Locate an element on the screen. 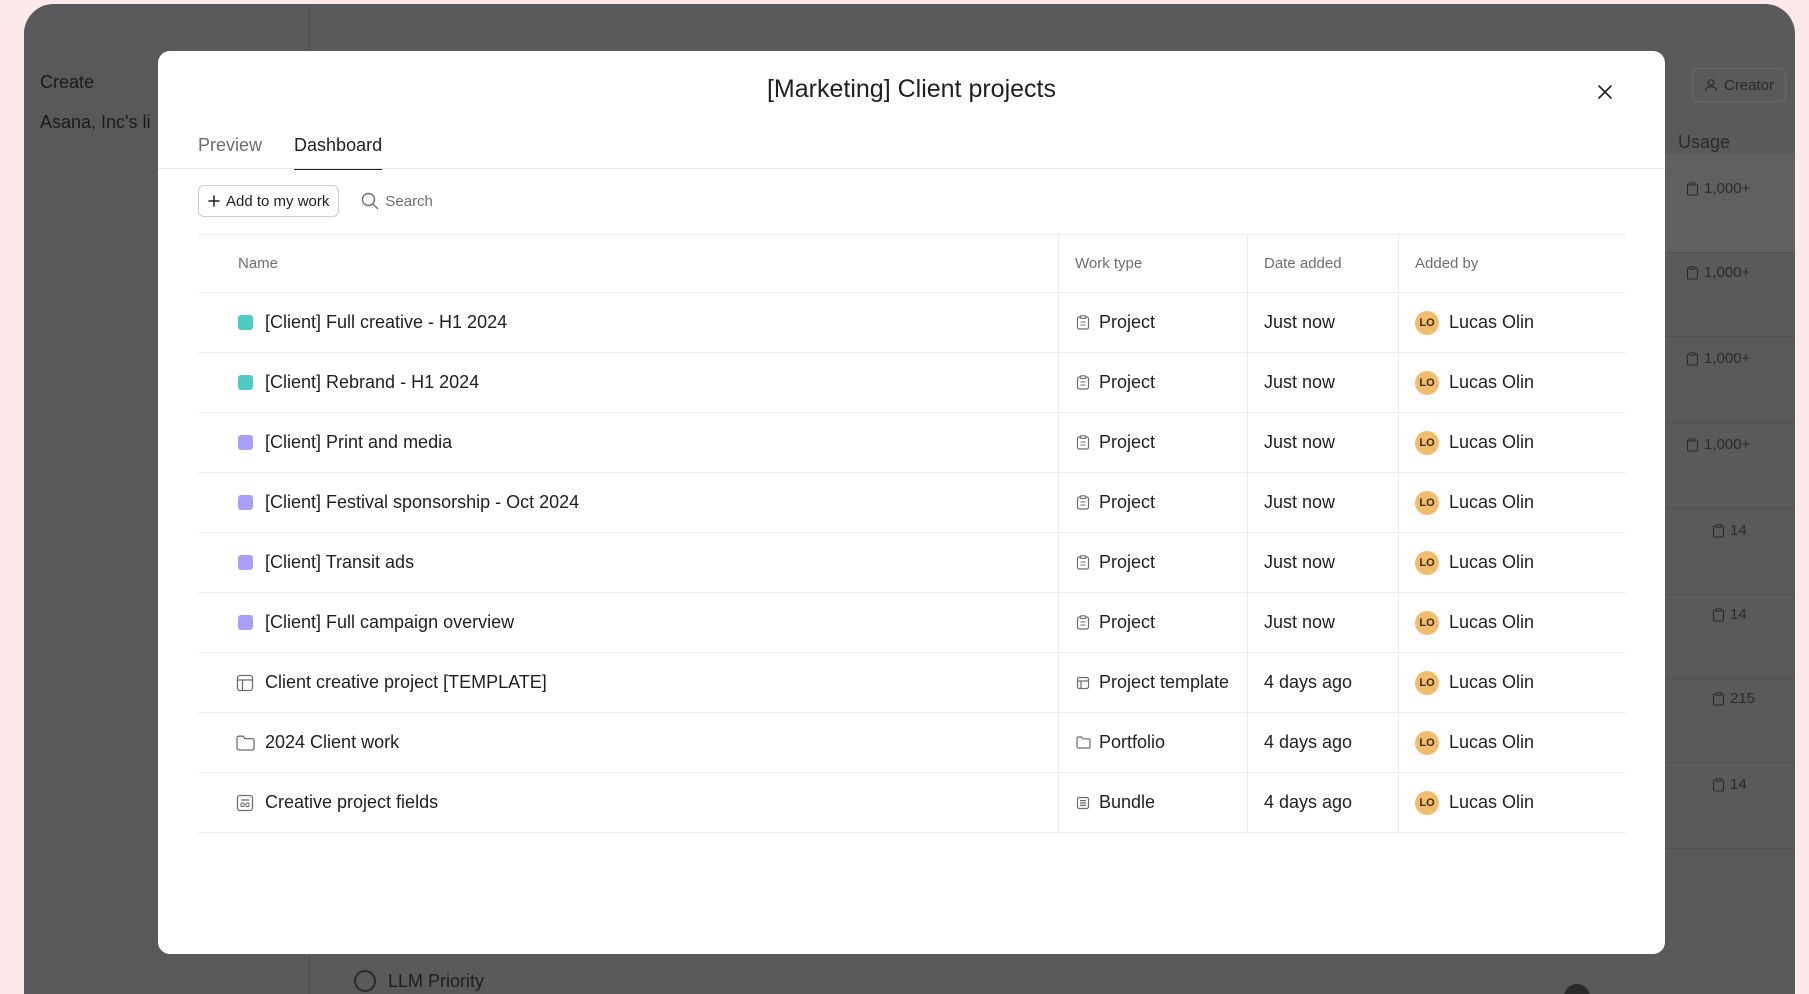  work-type-cell: Bundle is located at coordinates (1152, 802).